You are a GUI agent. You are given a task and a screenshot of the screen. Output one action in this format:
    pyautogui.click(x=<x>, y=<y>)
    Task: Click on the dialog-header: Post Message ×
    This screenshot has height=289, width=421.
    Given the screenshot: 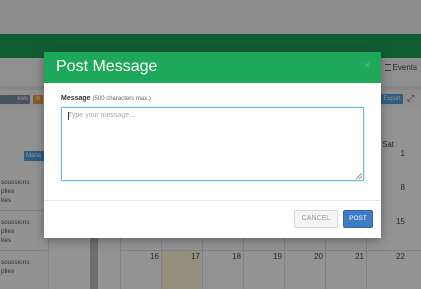 What is the action you would take?
    pyautogui.click(x=212, y=67)
    